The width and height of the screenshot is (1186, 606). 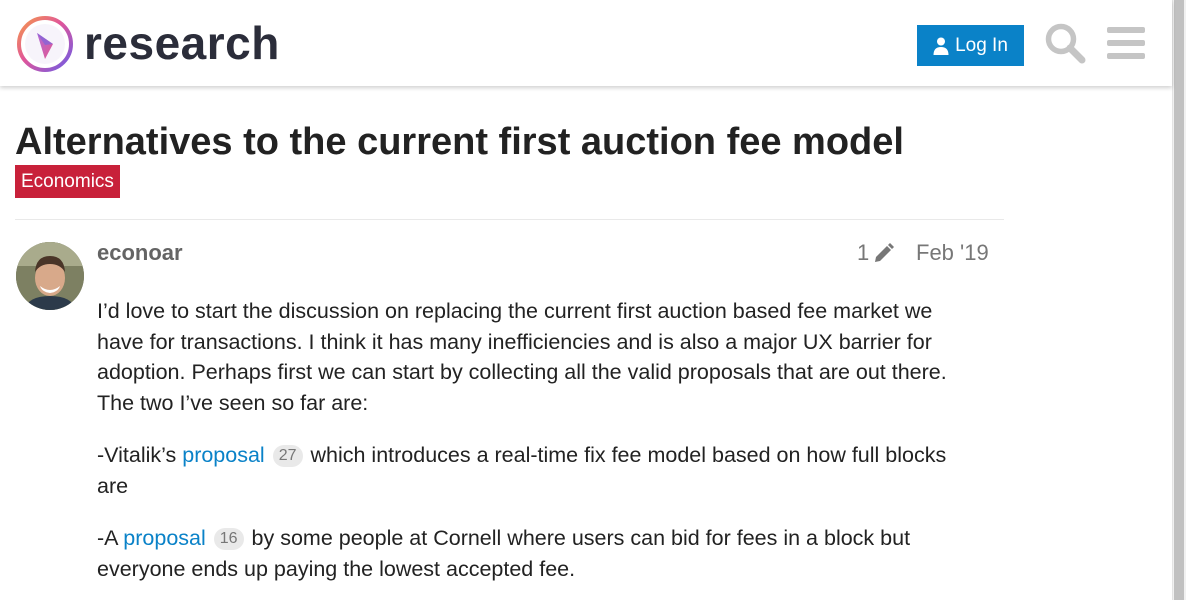 I want to click on site-header: research Log In, so click(x=586, y=43).